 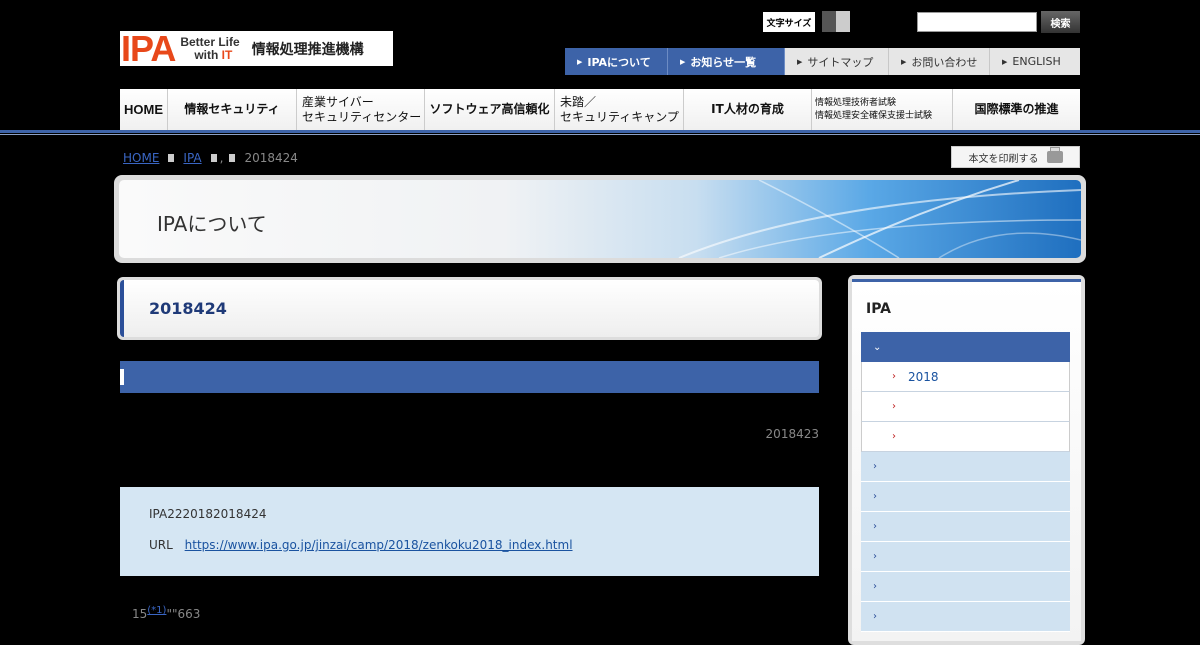 I want to click on sidebar-item-label: 2018, so click(x=923, y=376).